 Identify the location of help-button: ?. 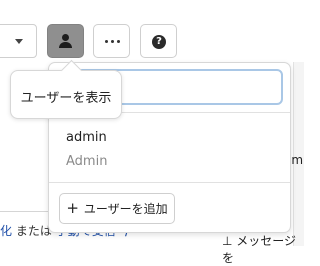
(158, 41).